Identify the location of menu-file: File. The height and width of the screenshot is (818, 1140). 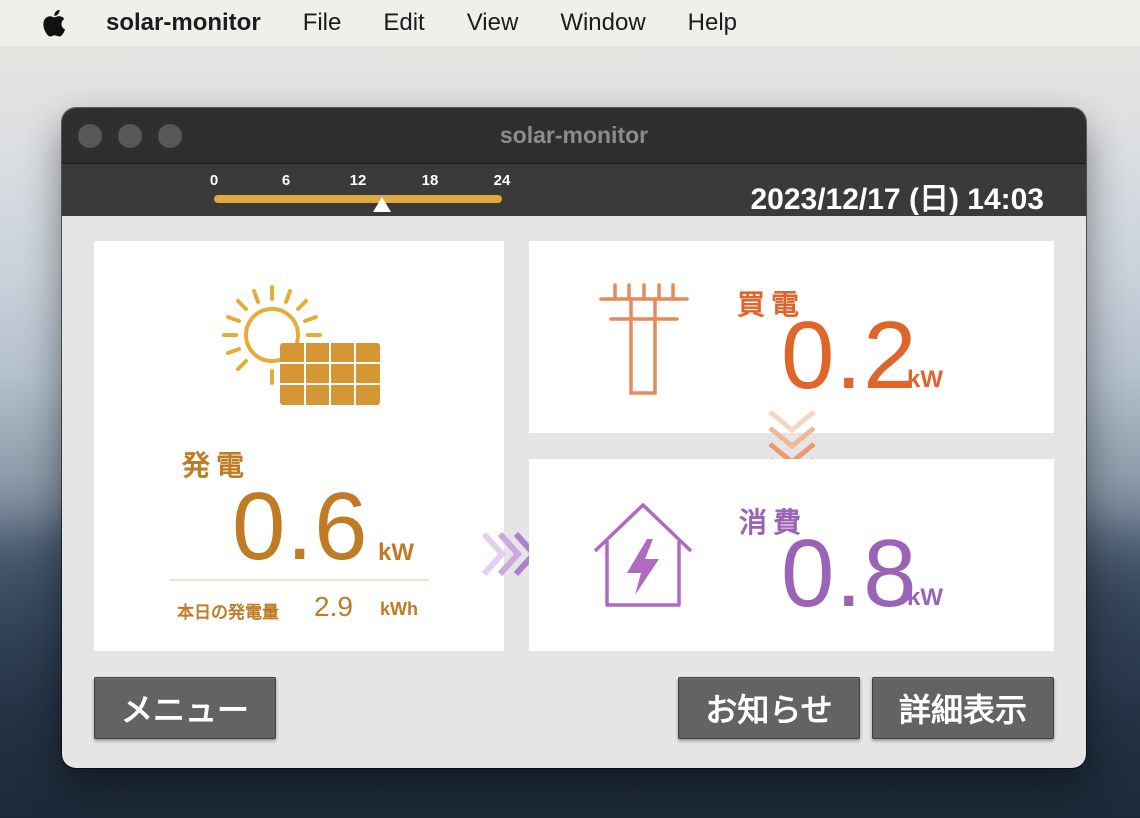
(322, 23).